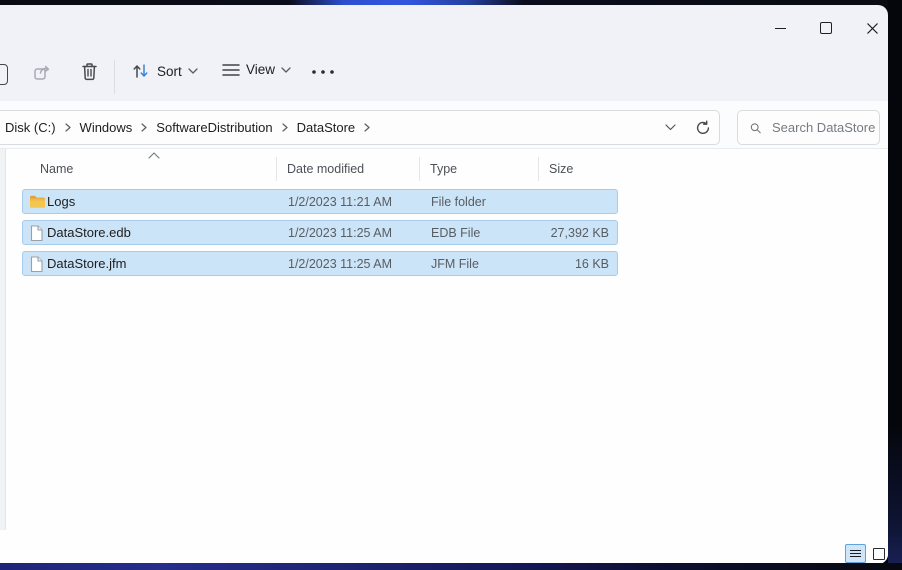  What do you see at coordinates (261, 69) in the screenshot?
I see `view-label: View` at bounding box center [261, 69].